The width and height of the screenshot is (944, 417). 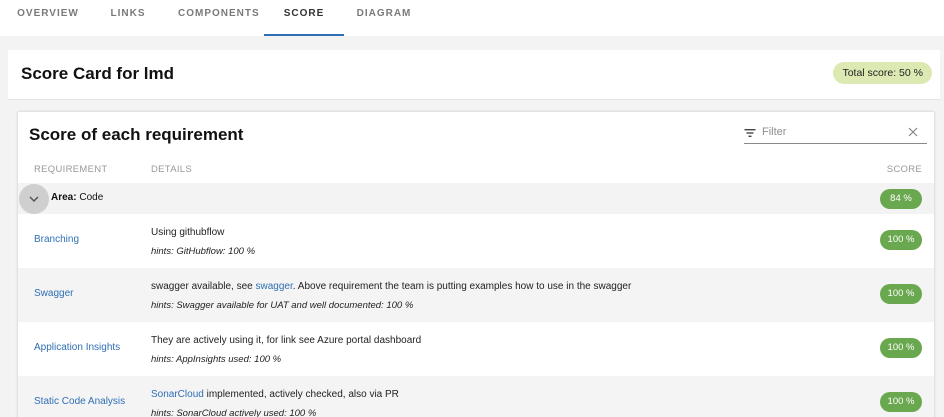 I want to click on expand-toggle-button, so click(x=34, y=199).